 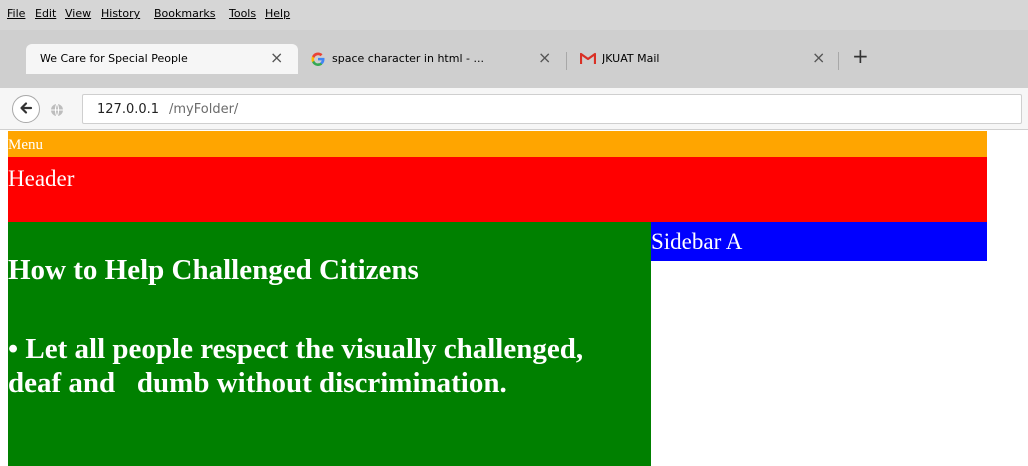 I want to click on gmail-icon, so click(x=588, y=60).